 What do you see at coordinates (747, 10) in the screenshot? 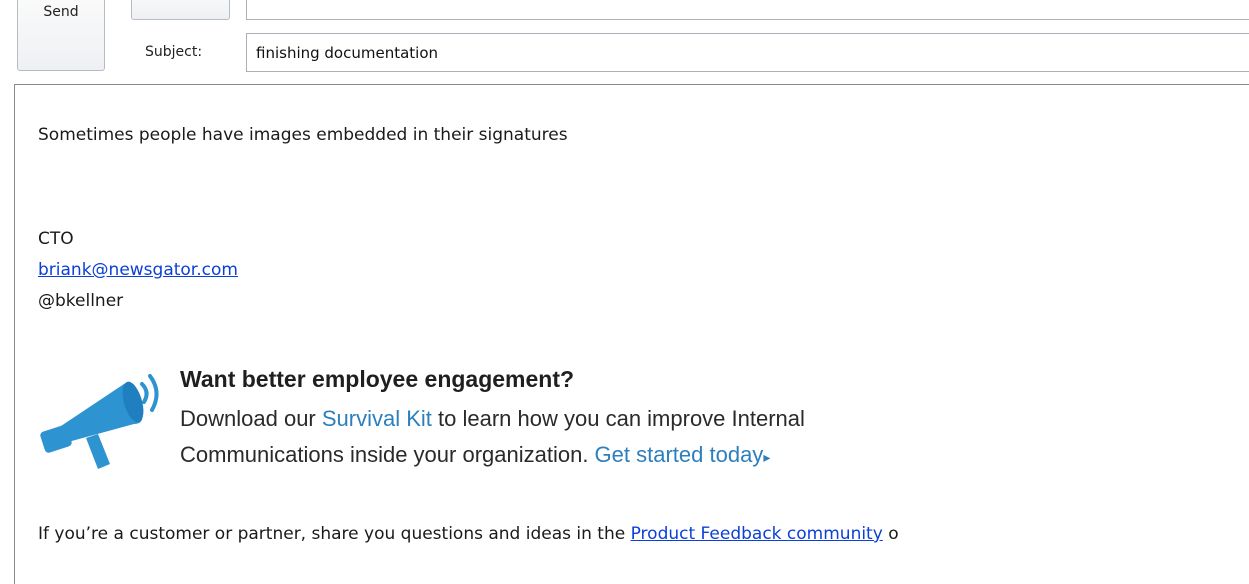
I see `cc-field` at bounding box center [747, 10].